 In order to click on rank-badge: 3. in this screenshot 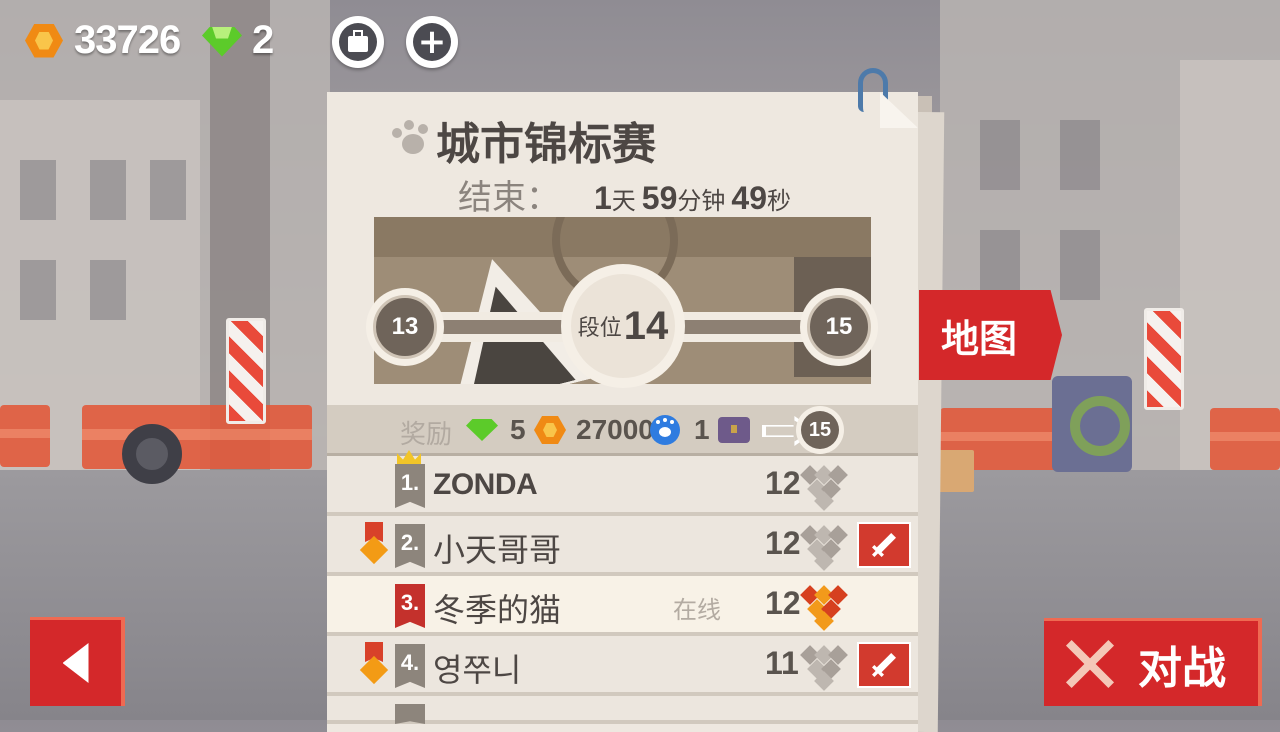, I will do `click(410, 606)`.